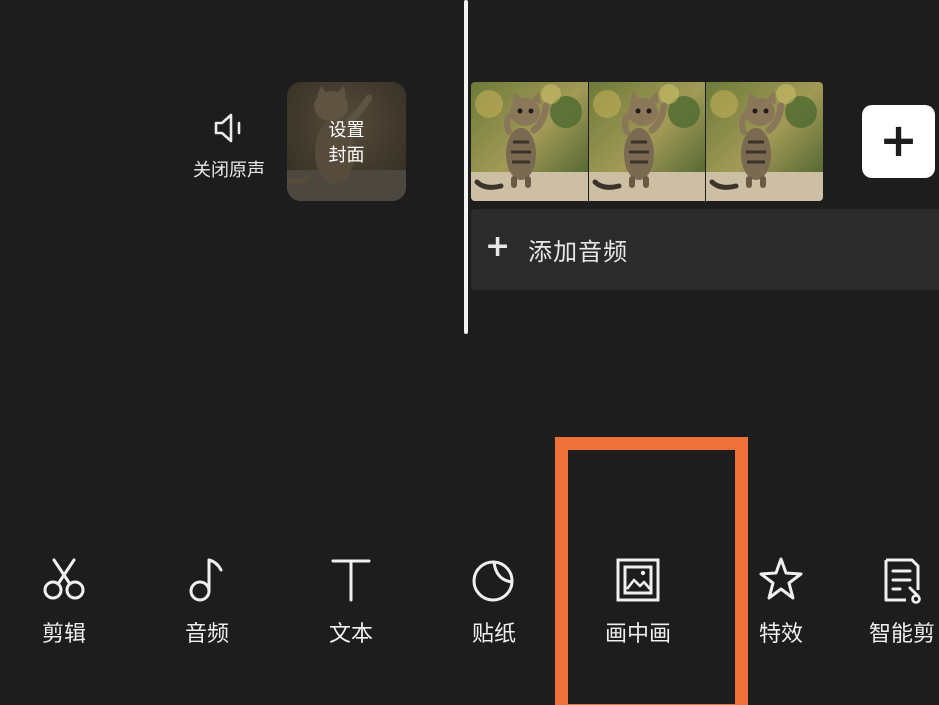 Image resolution: width=939 pixels, height=705 pixels. What do you see at coordinates (578, 252) in the screenshot?
I see `add-audio-label: 添加音频` at bounding box center [578, 252].